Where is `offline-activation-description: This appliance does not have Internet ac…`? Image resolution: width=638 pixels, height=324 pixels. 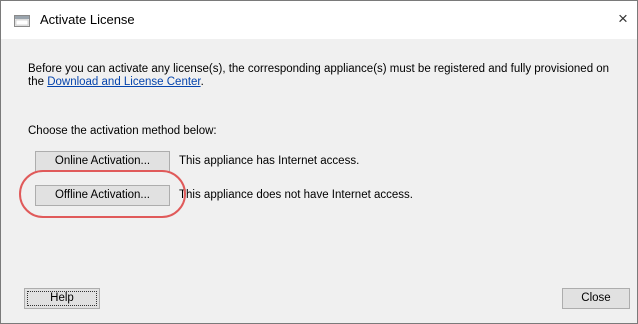 offline-activation-description: This appliance does not have Internet ac… is located at coordinates (296, 195).